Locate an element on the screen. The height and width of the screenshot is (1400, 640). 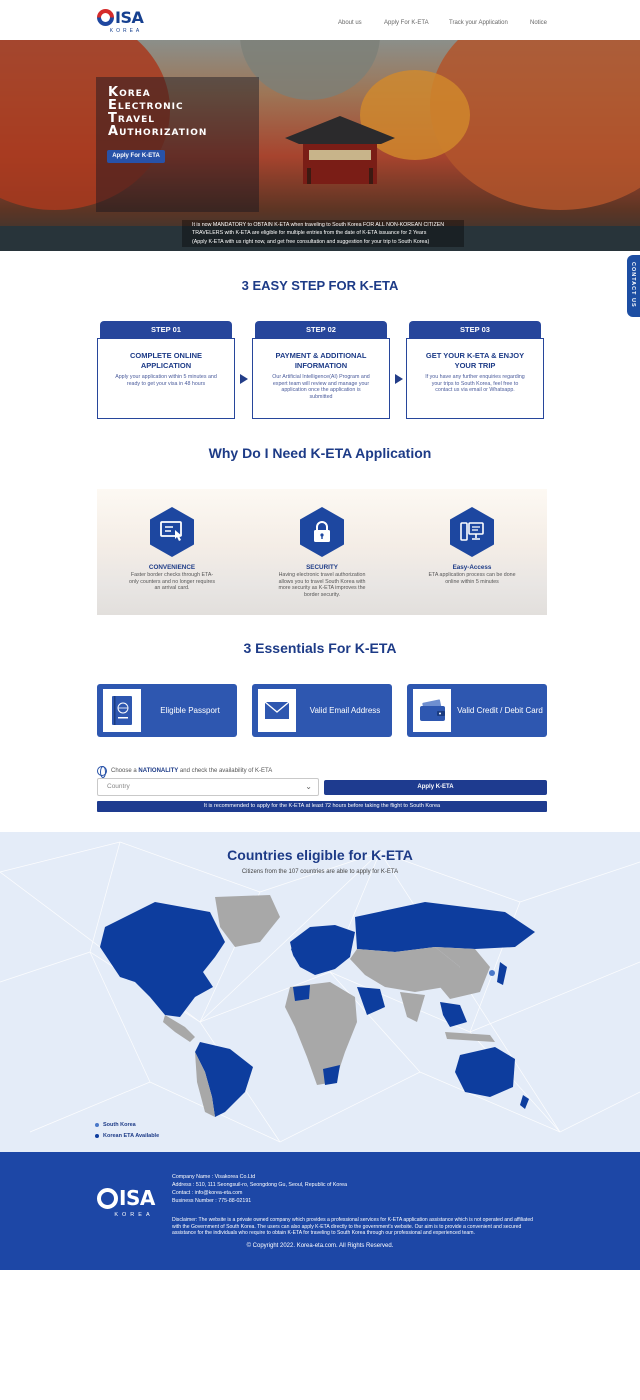
company-name: Company Name : Visakorea Co.Ltd is located at coordinates (214, 1177).